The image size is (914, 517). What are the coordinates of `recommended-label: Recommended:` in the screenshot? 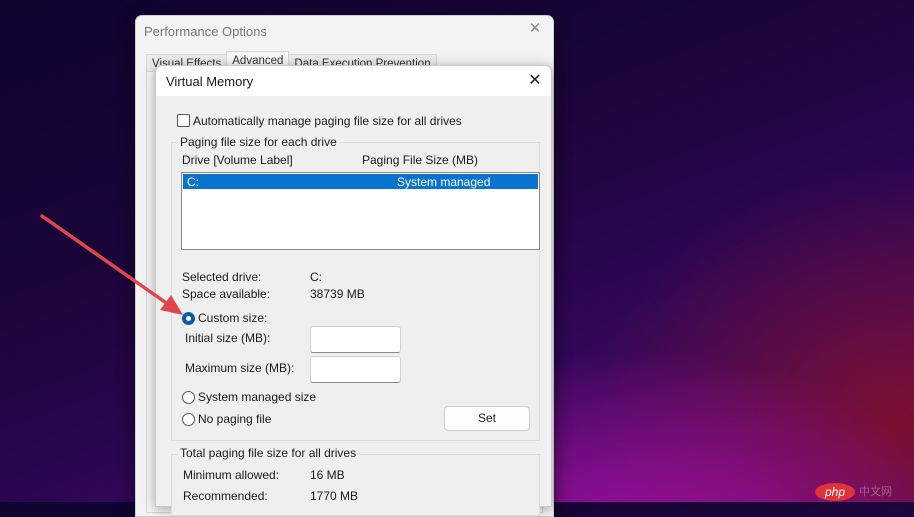 It's located at (225, 496).